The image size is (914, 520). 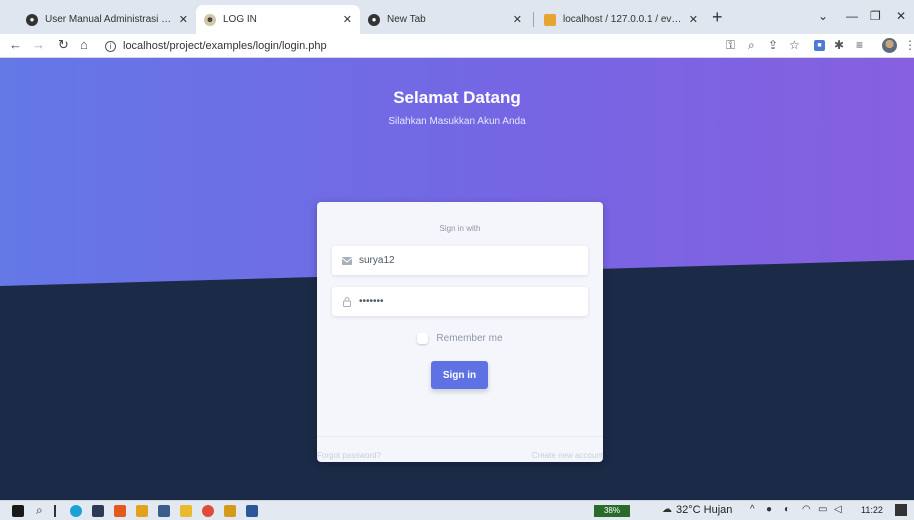 I want to click on back-icon: ←, so click(x=15, y=44).